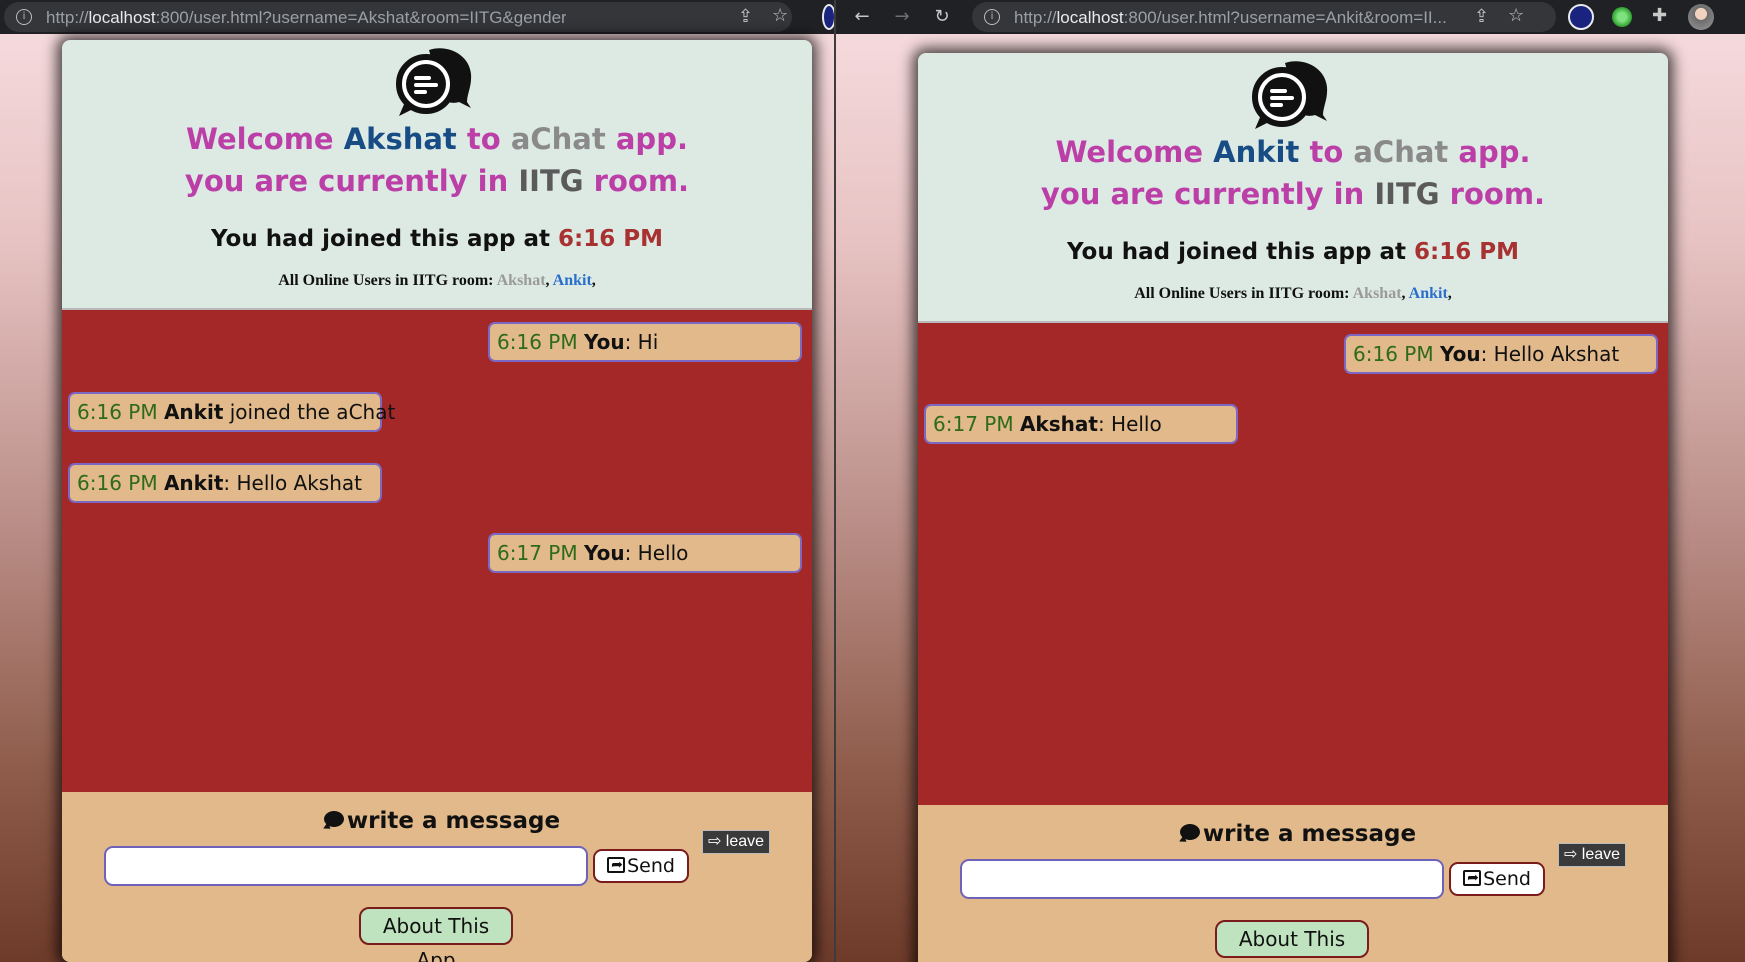 Image resolution: width=1745 pixels, height=962 pixels. What do you see at coordinates (225, 483) in the screenshot?
I see `message-bubble: 6:16 PM Ankit: Hello Akshat` at bounding box center [225, 483].